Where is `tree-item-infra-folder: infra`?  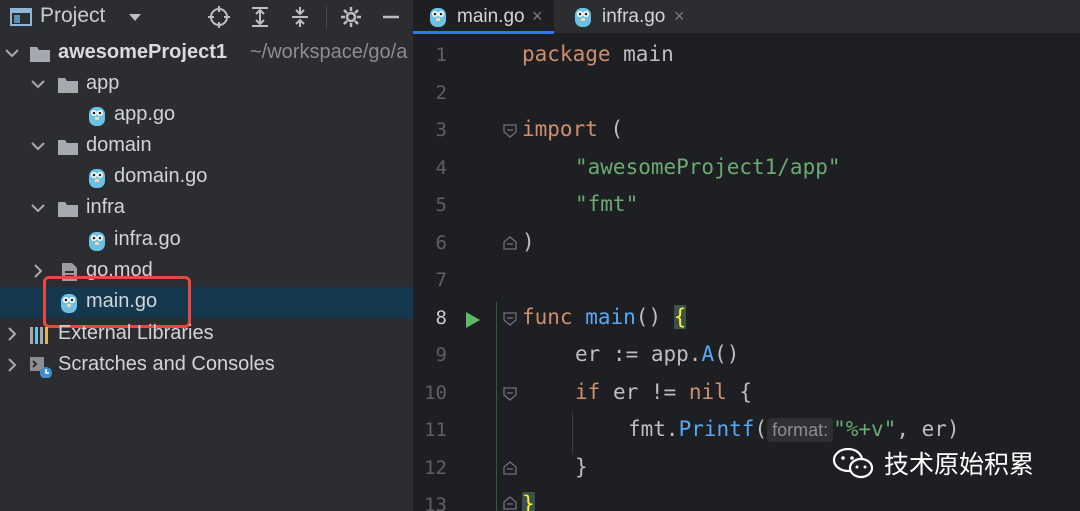
tree-item-infra-folder: infra is located at coordinates (206, 208).